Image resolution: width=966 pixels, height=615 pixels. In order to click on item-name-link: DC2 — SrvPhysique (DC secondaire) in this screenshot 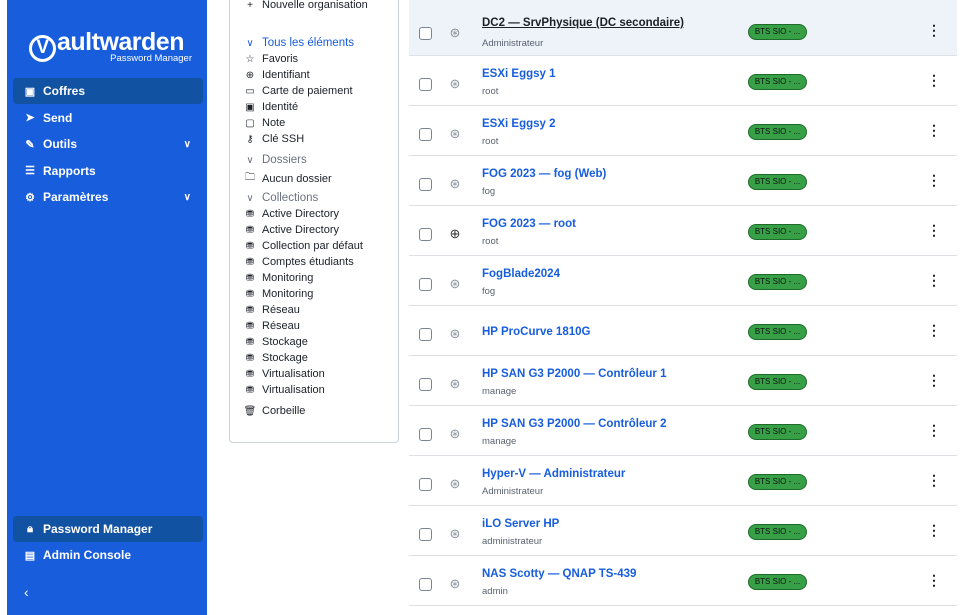, I will do `click(583, 23)`.